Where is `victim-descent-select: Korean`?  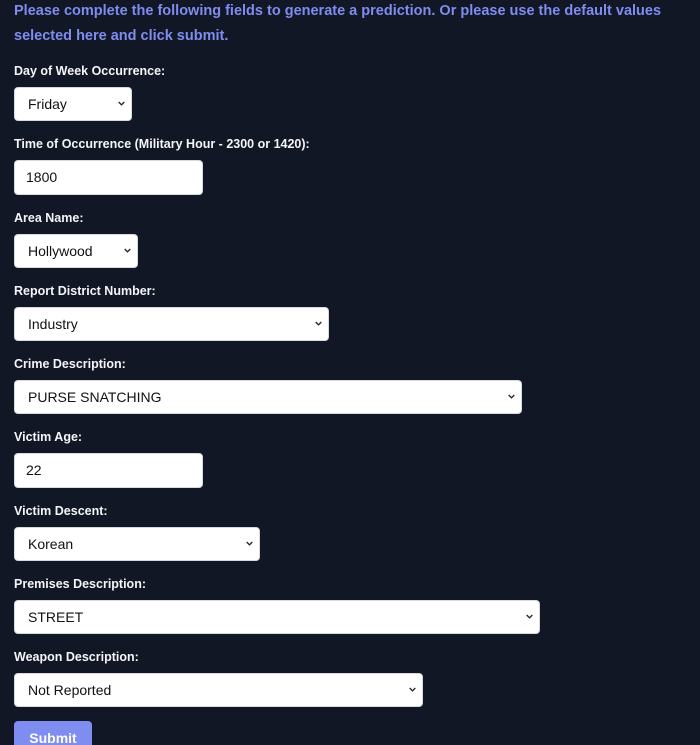
victim-descent-select: Korean is located at coordinates (137, 544).